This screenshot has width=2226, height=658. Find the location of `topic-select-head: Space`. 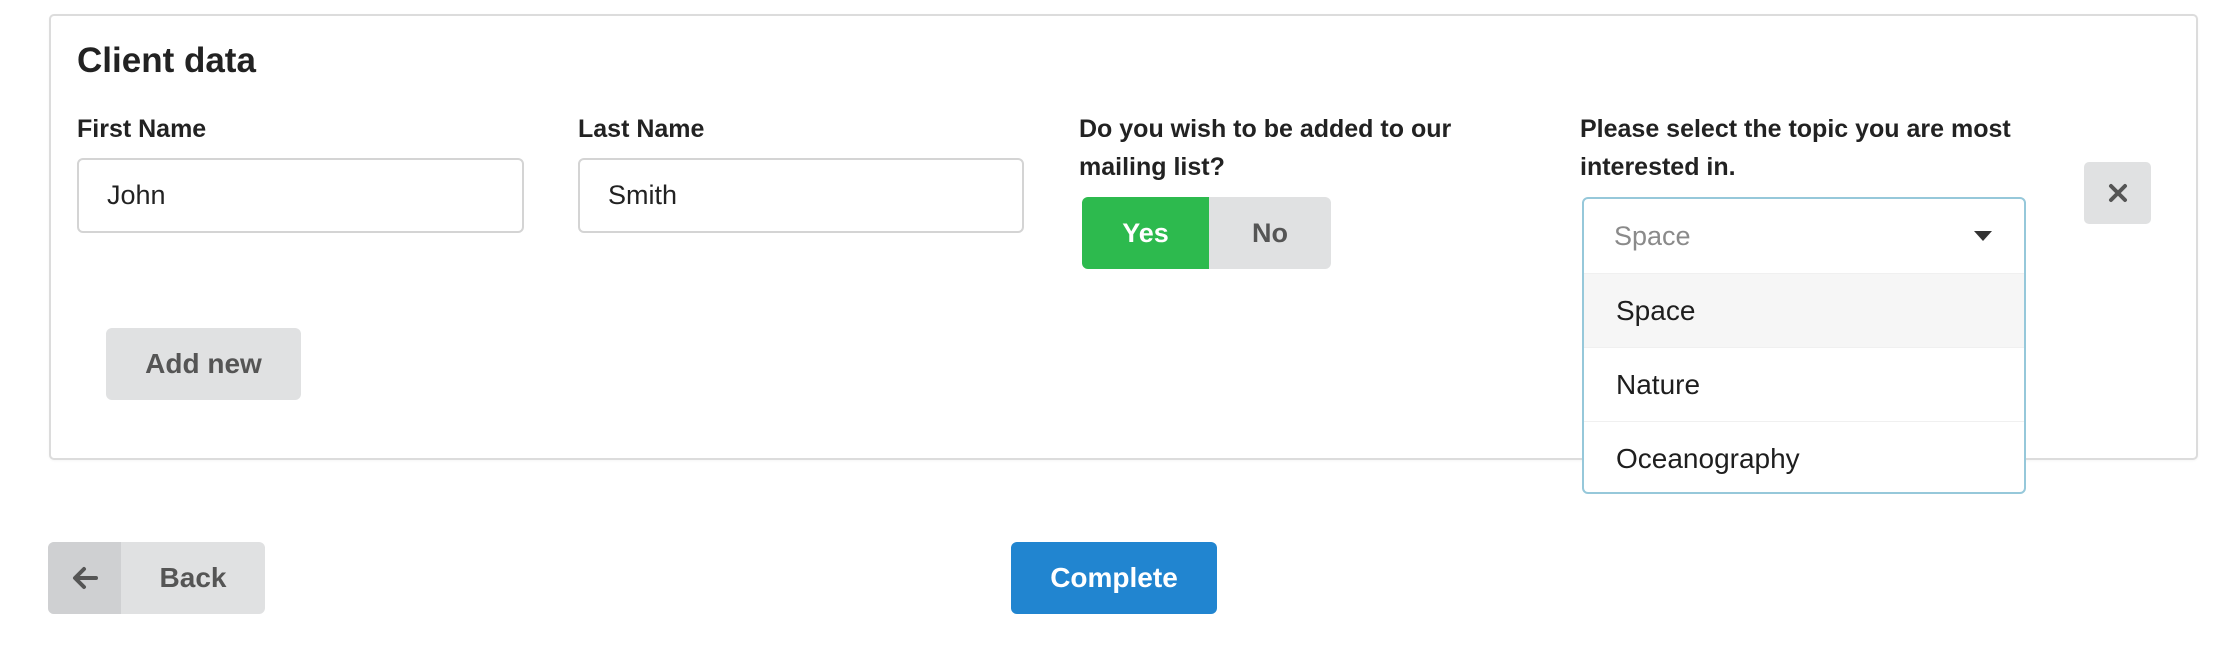

topic-select-head: Space is located at coordinates (1804, 236).